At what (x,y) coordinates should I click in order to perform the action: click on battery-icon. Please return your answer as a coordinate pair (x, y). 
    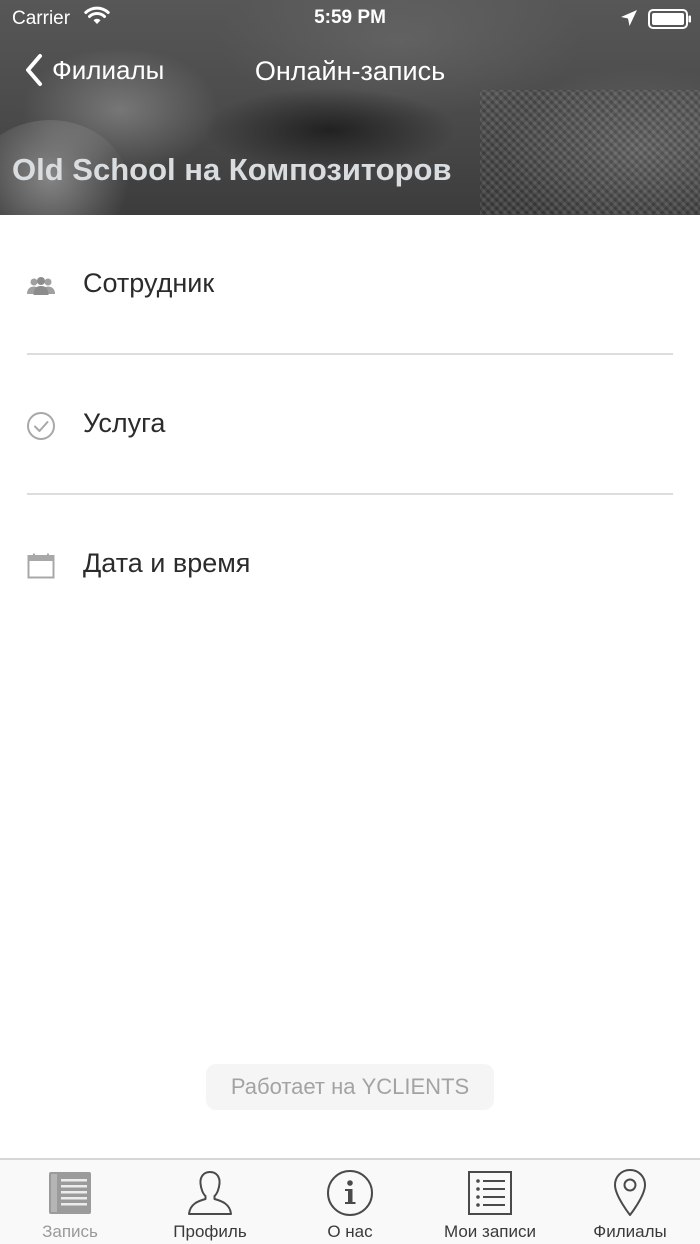
    Looking at the image, I should click on (670, 22).